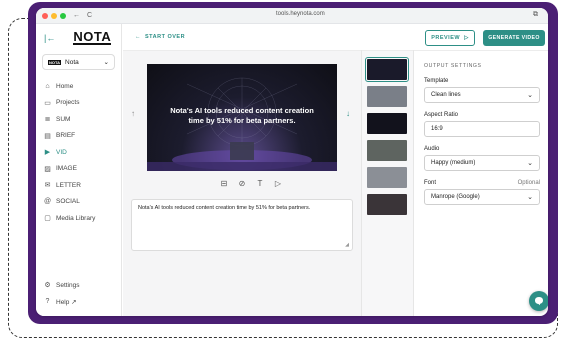 This screenshot has height=340, width=568. What do you see at coordinates (133, 113) in the screenshot?
I see `move-up-icon: ↑` at bounding box center [133, 113].